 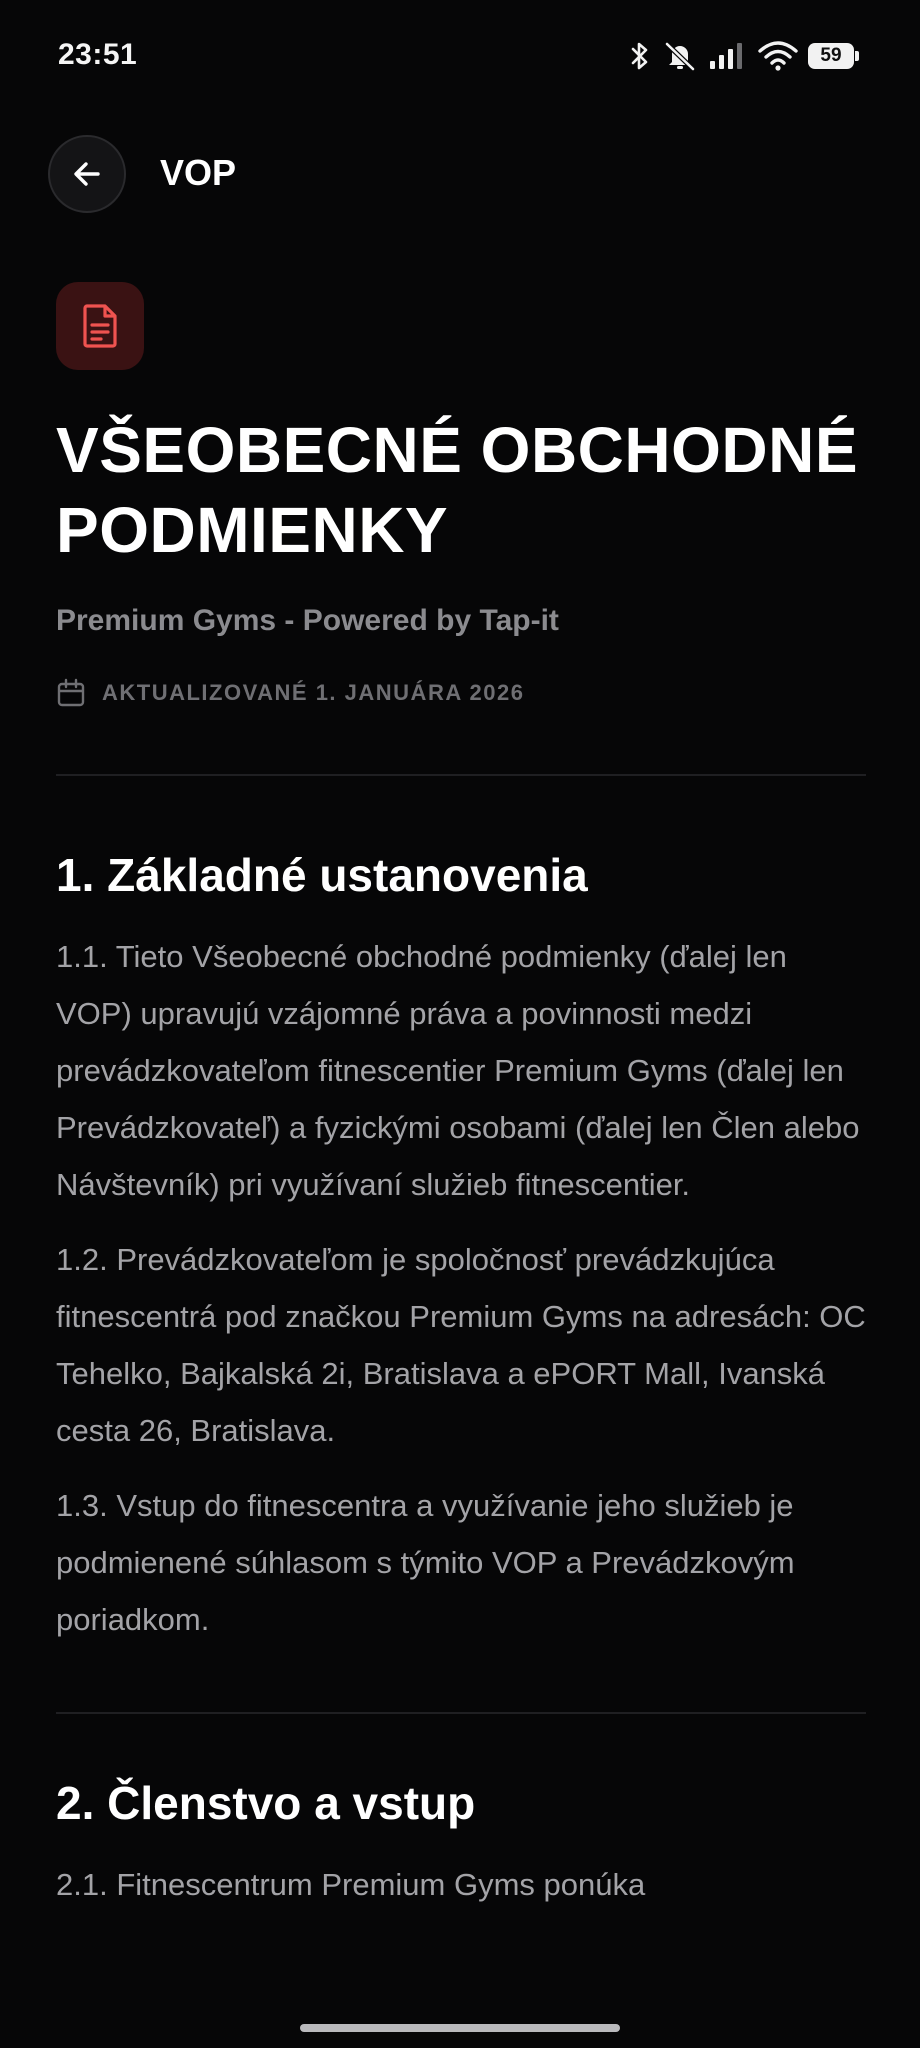 I want to click on document-badge, so click(x=100, y=326).